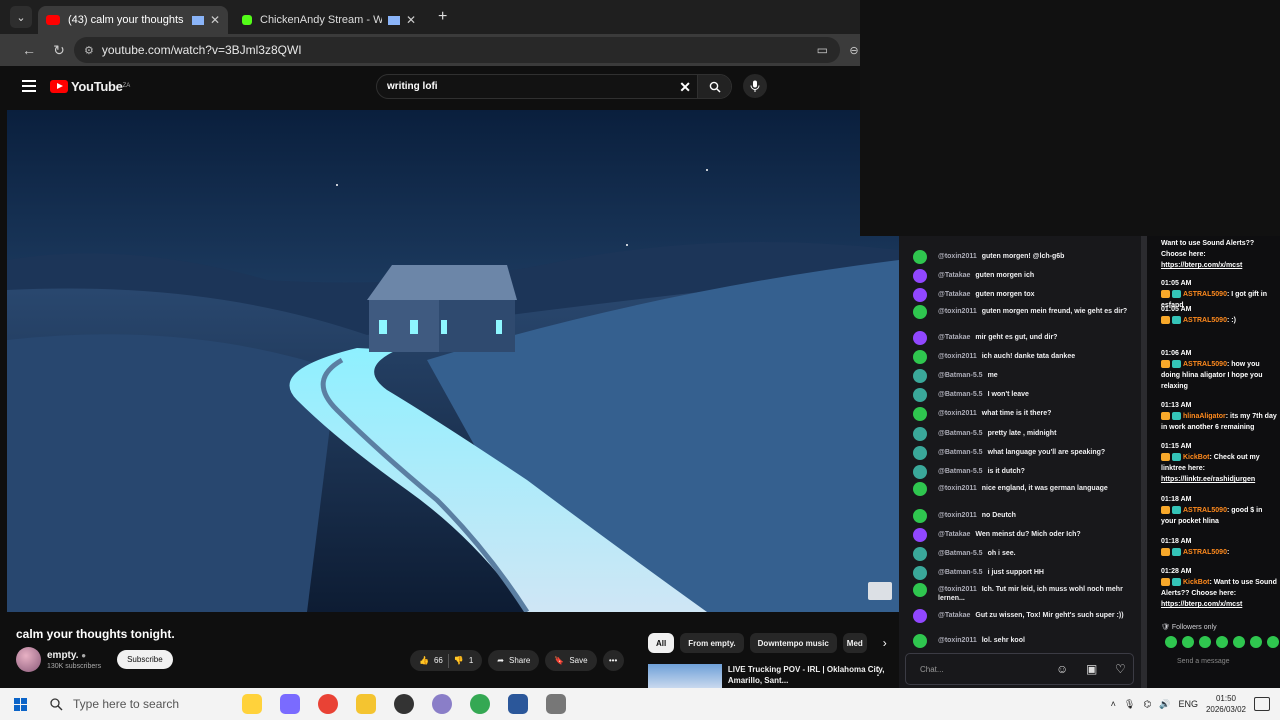 The width and height of the screenshot is (1280, 720). Describe the element at coordinates (1113, 704) in the screenshot. I see `chevron-up-icon: ˄` at that location.